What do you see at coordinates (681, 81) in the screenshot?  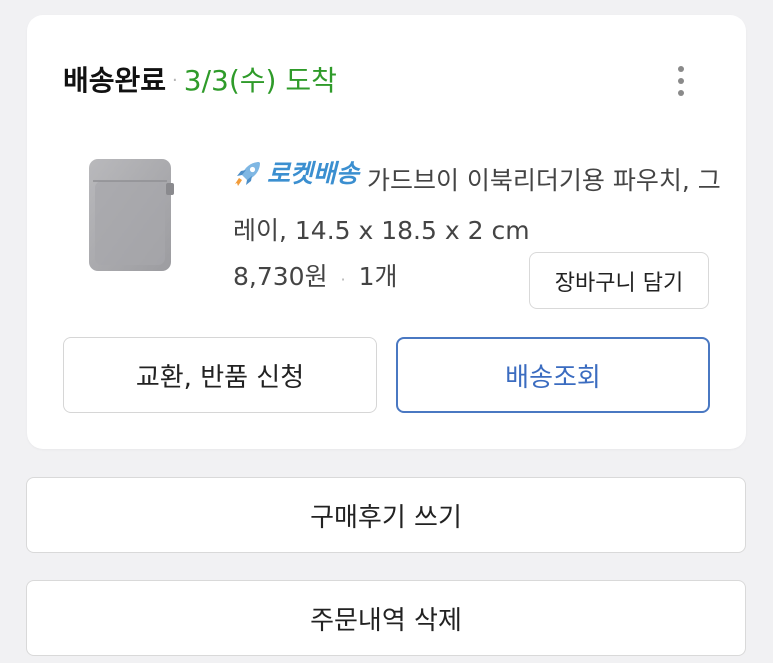 I see `more-vertical-icon` at bounding box center [681, 81].